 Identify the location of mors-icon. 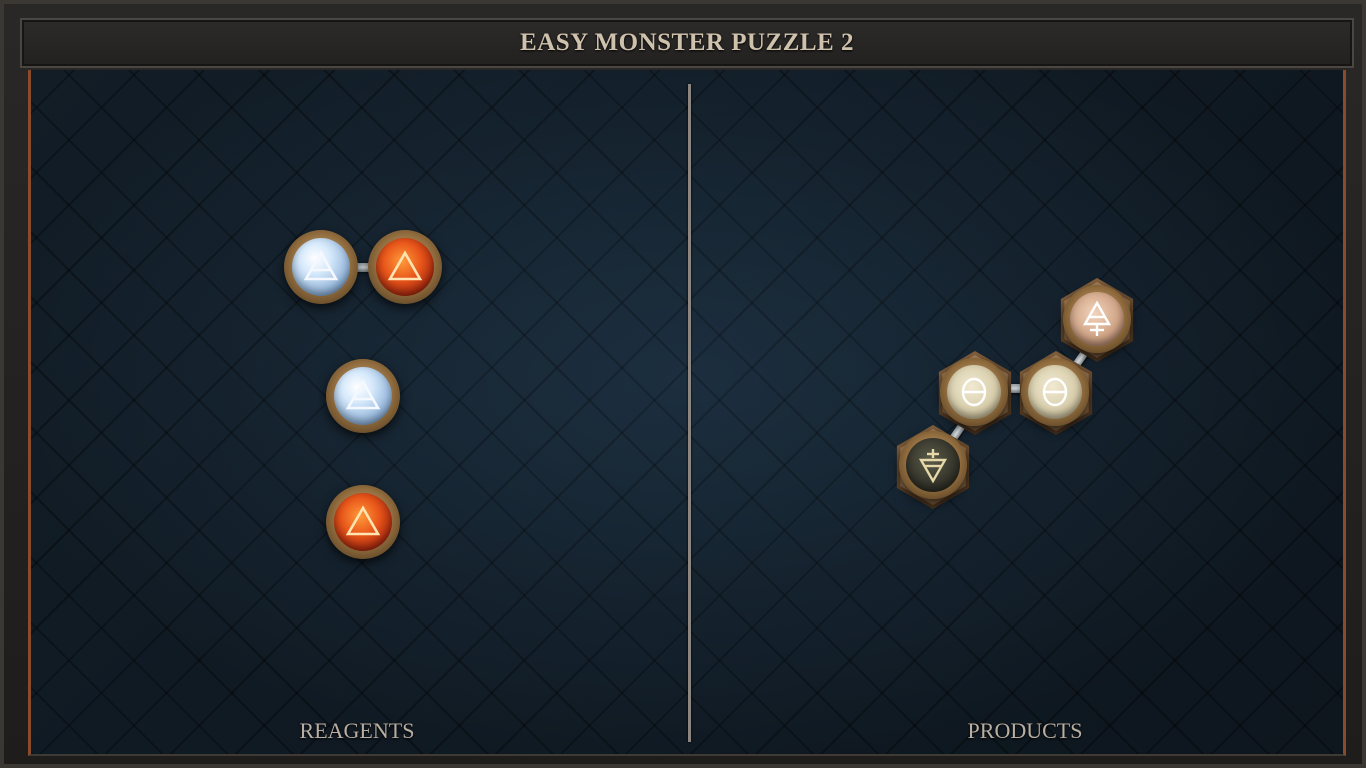
(933, 466).